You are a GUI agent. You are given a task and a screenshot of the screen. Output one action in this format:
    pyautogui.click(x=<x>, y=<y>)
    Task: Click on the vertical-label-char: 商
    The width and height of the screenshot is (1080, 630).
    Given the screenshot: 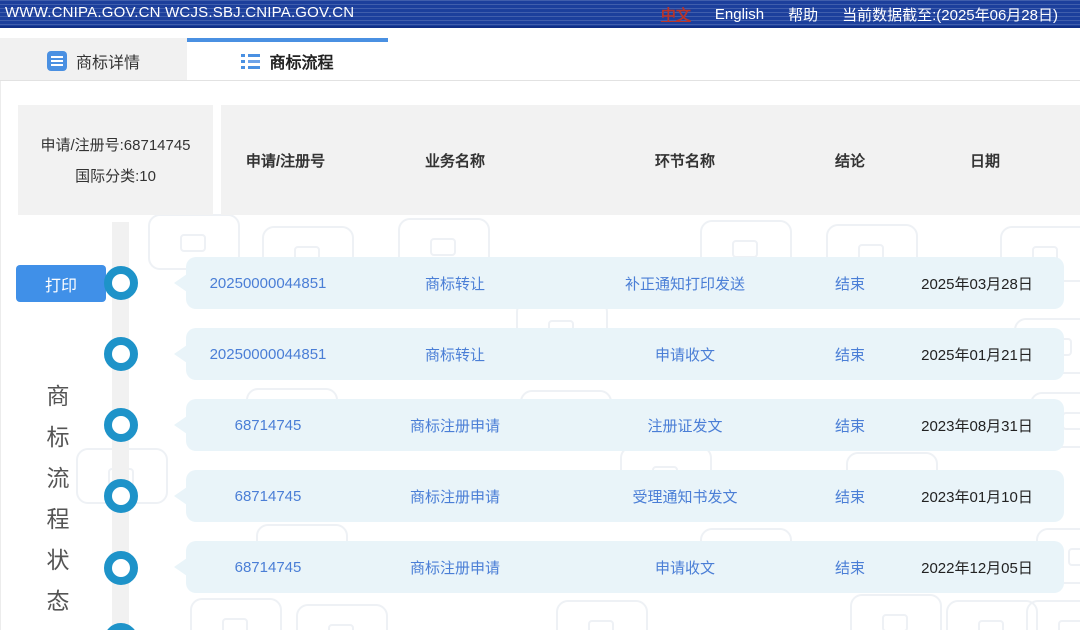 What is the action you would take?
    pyautogui.click(x=58, y=396)
    